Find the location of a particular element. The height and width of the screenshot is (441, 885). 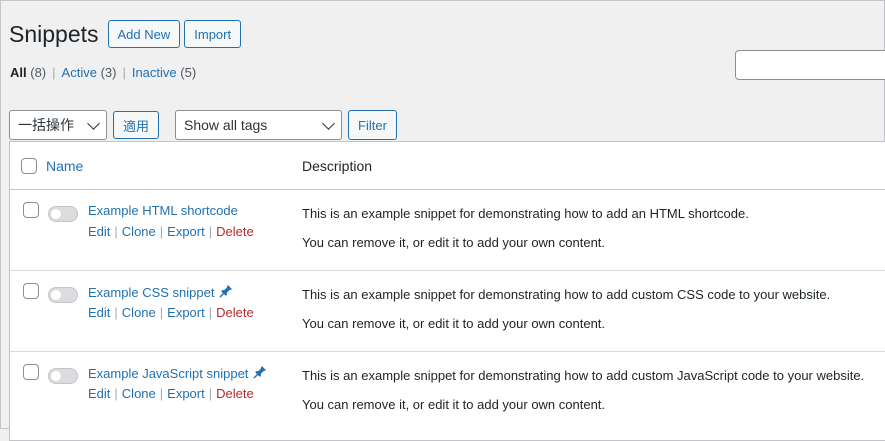

filter-all: All is located at coordinates (18, 72).